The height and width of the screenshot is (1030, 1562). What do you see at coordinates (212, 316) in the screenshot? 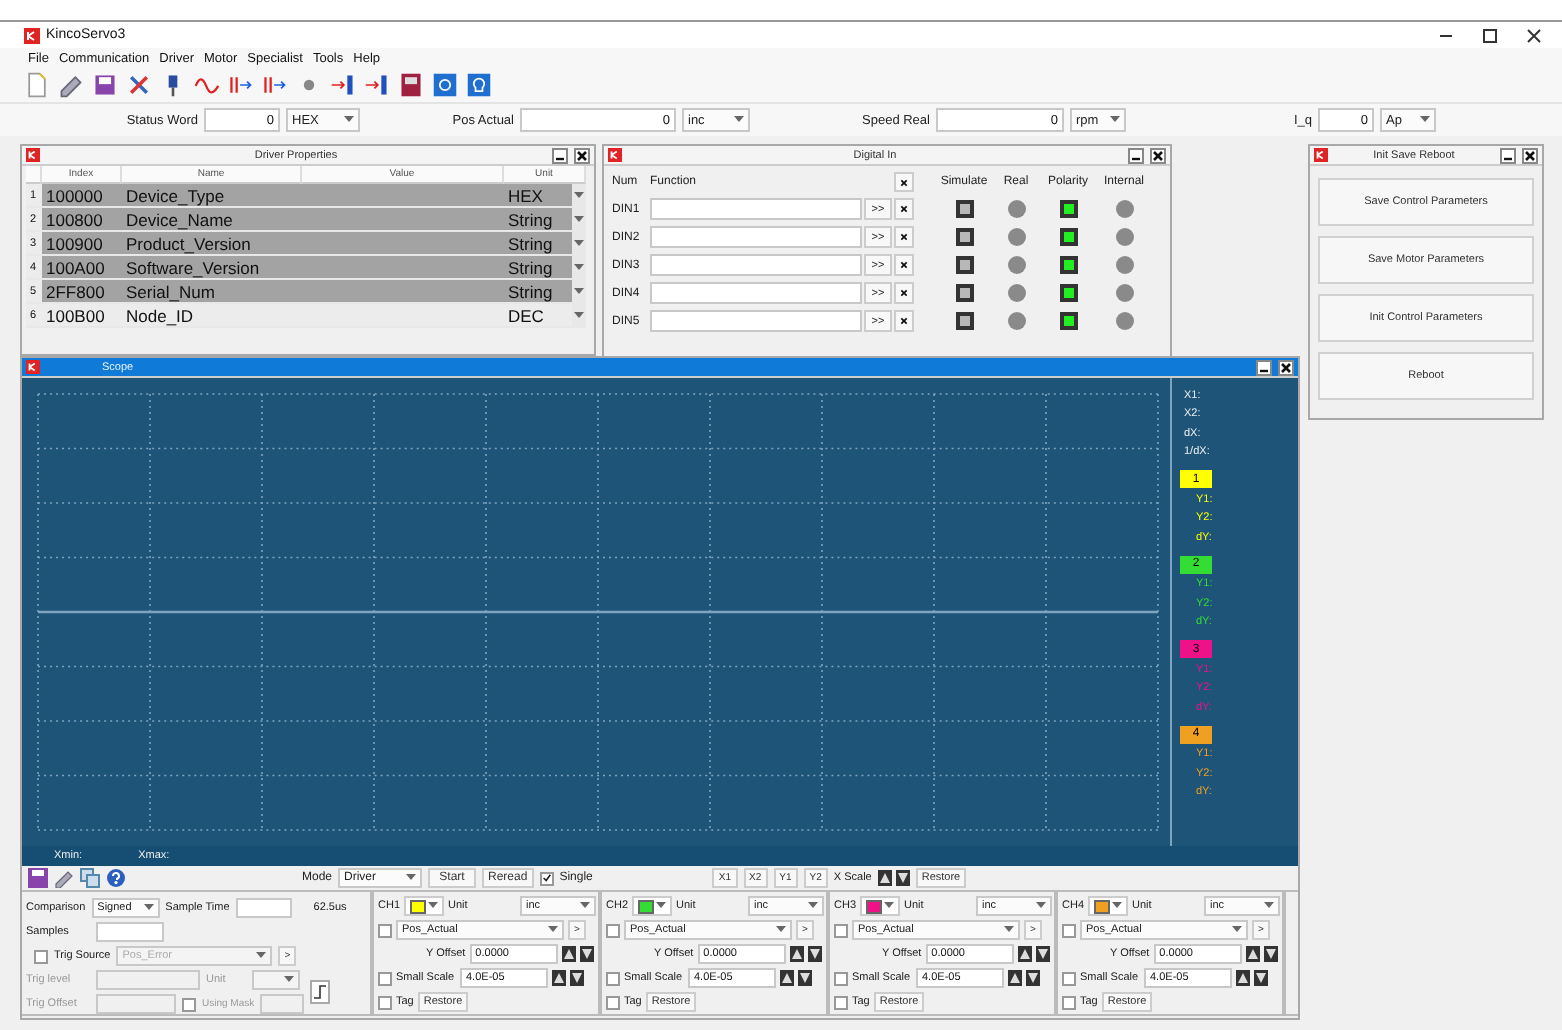
I see `table-cell: Node_ID` at bounding box center [212, 316].